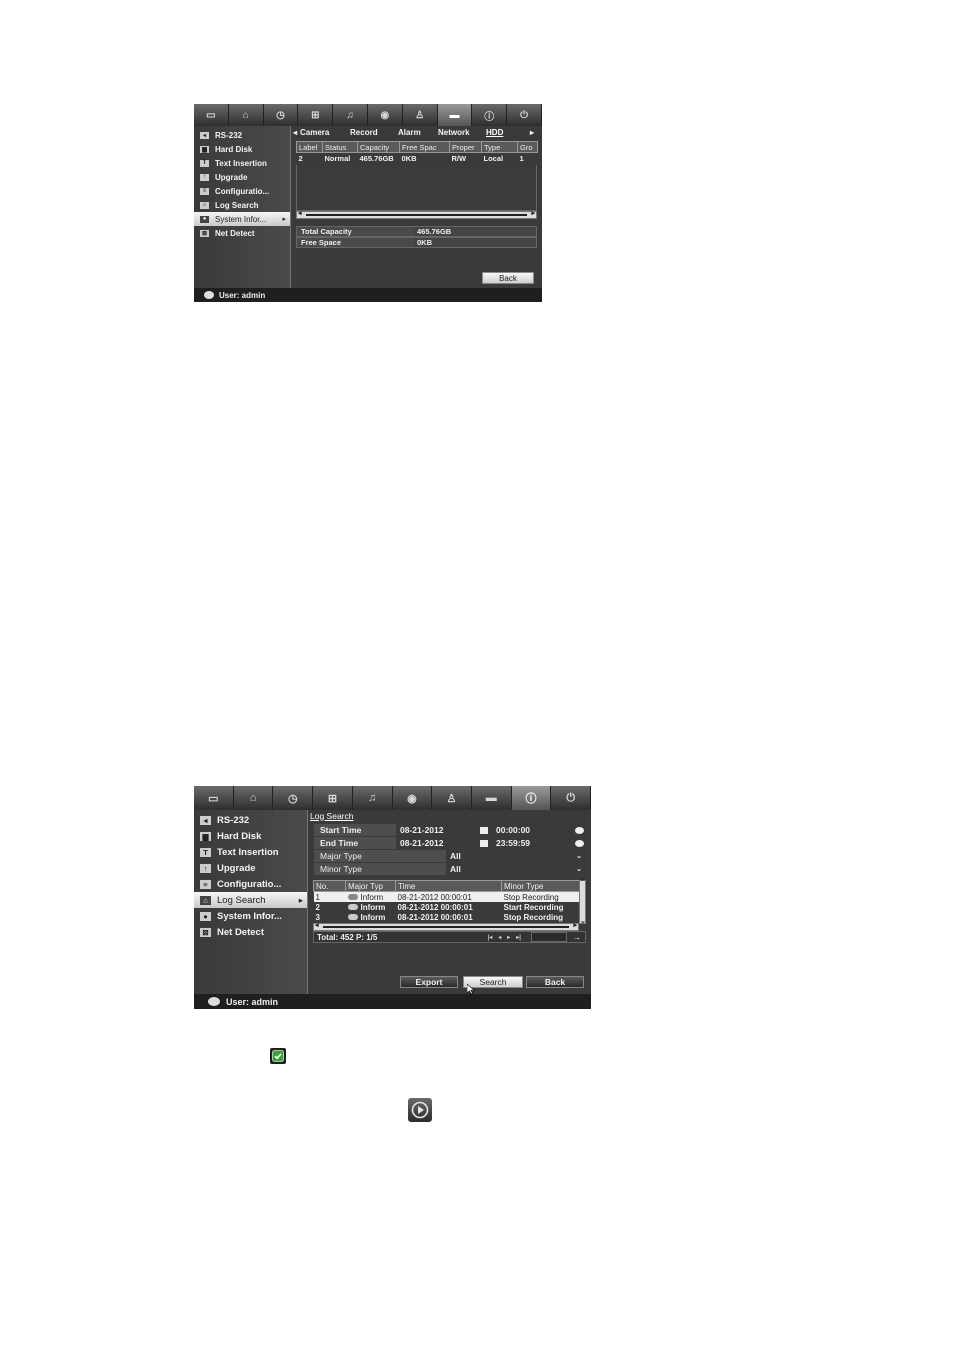 This screenshot has height=1350, width=954. Describe the element at coordinates (462, 132) in the screenshot. I see `tab-network: Network` at that location.